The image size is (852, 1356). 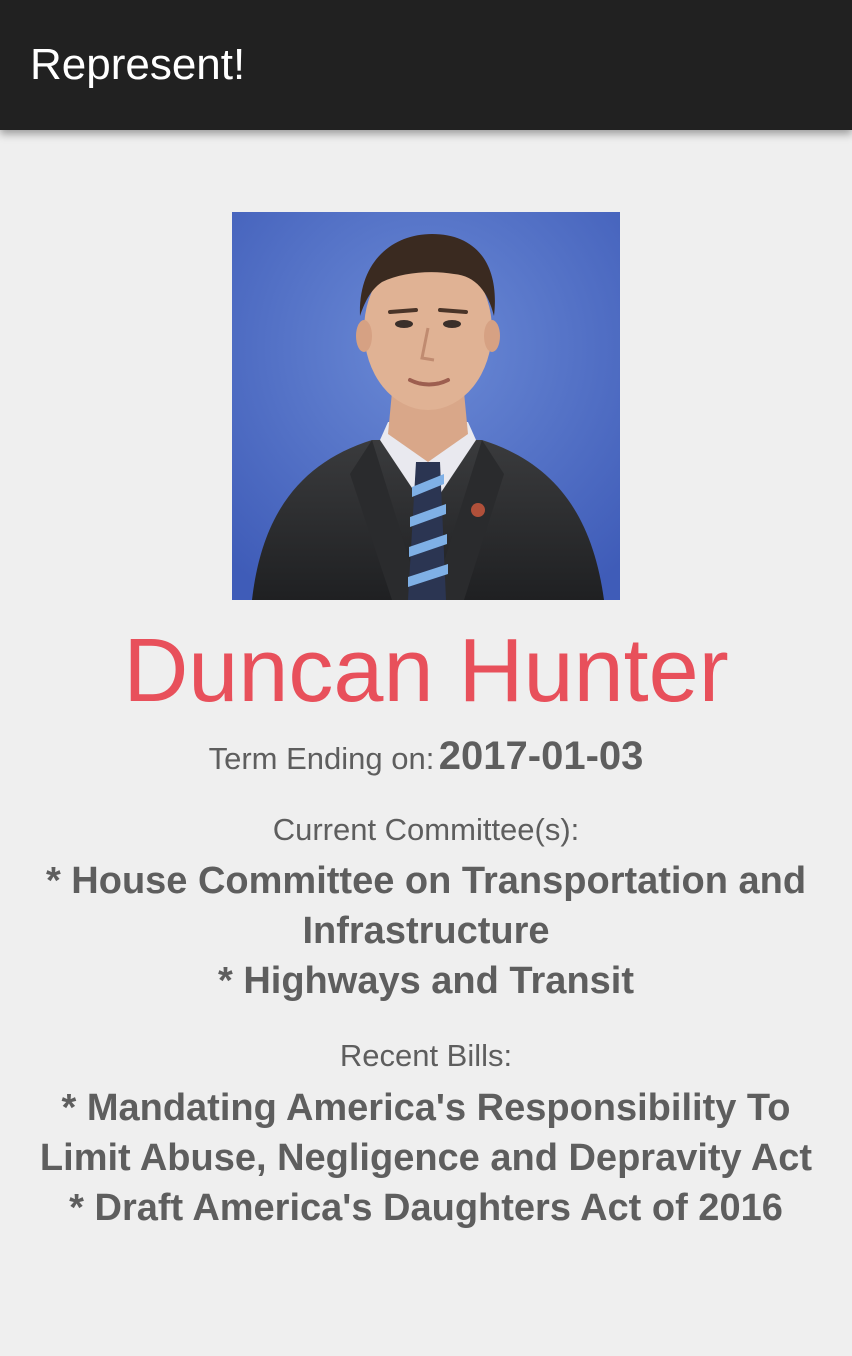 I want to click on representative-name: Duncan Hunter, so click(x=426, y=671).